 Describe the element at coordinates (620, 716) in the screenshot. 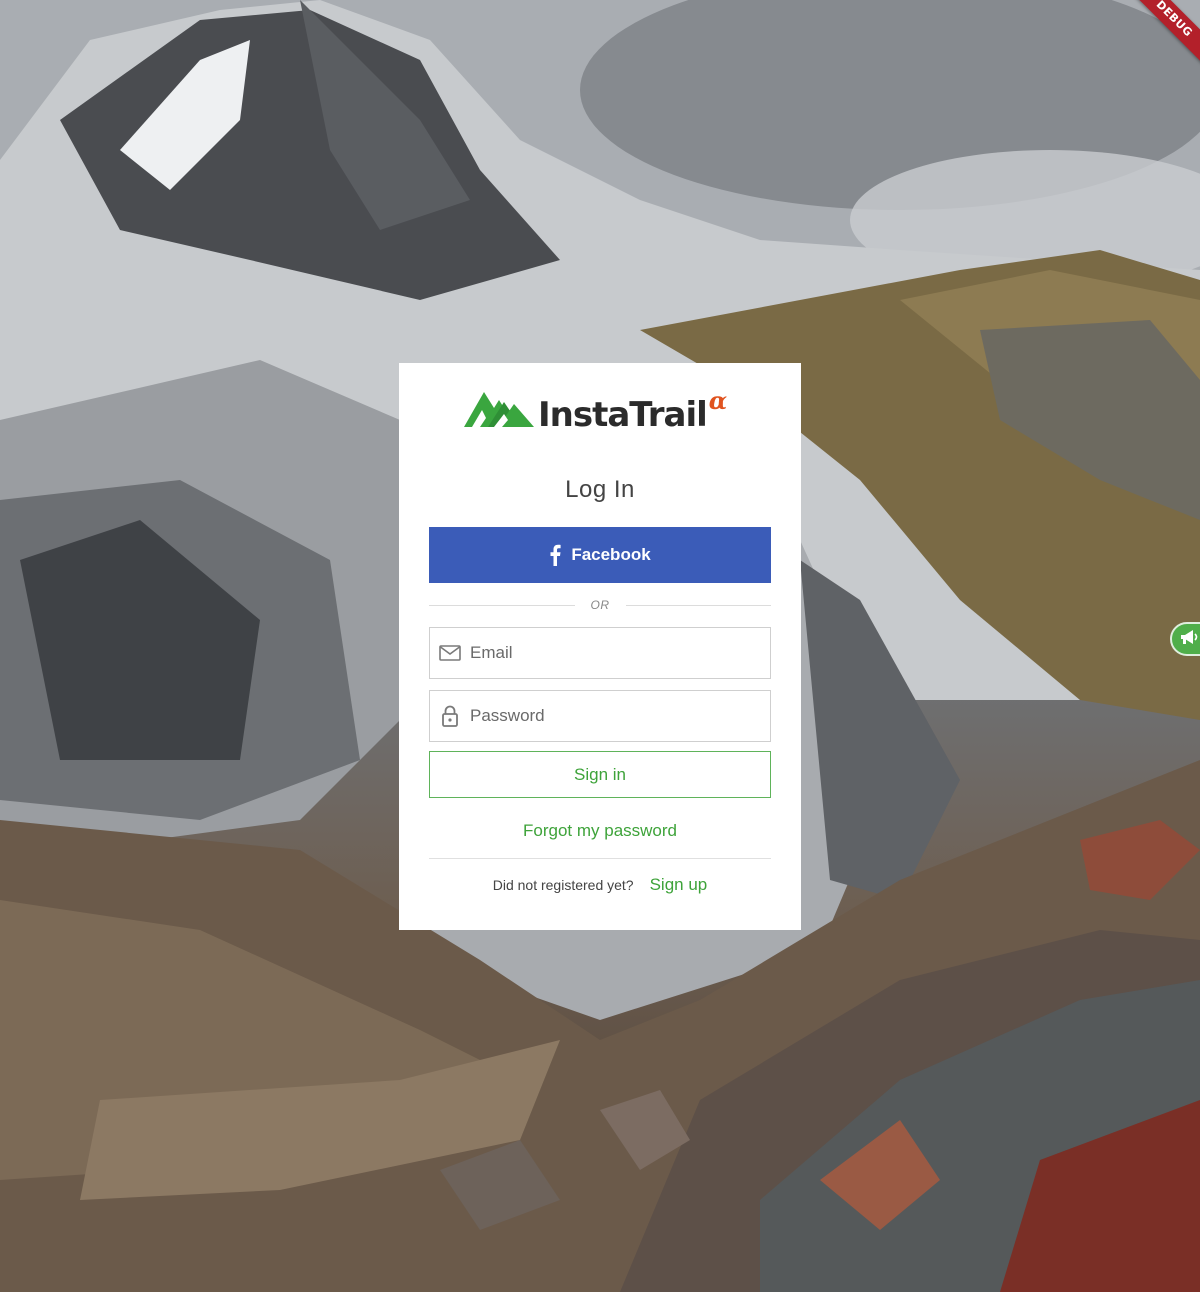

I see `password-input` at that location.